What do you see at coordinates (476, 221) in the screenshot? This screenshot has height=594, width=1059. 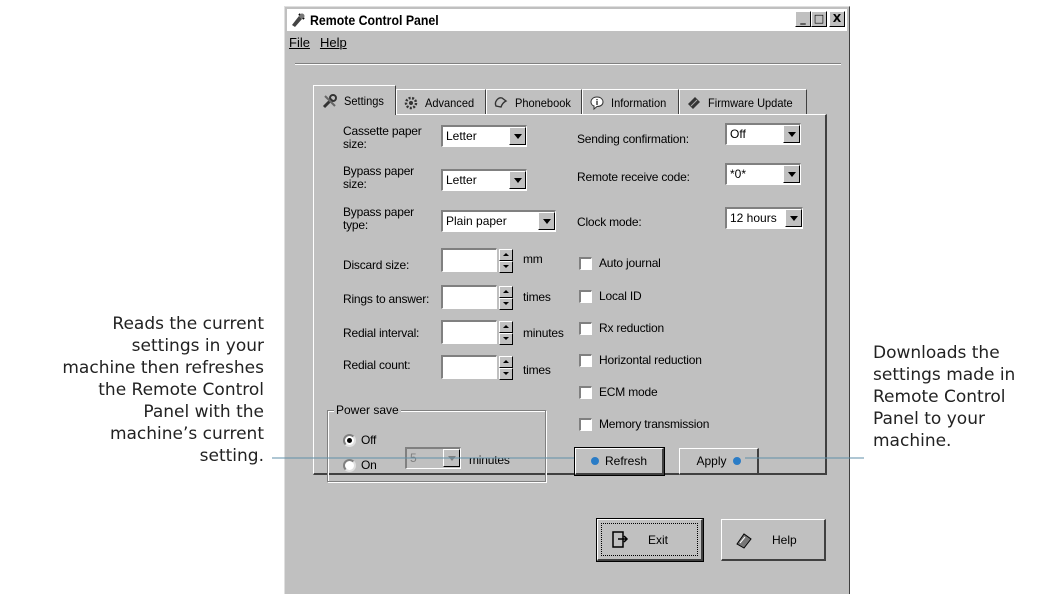 I see `bypass-paper-type-value: Plain paper` at bounding box center [476, 221].